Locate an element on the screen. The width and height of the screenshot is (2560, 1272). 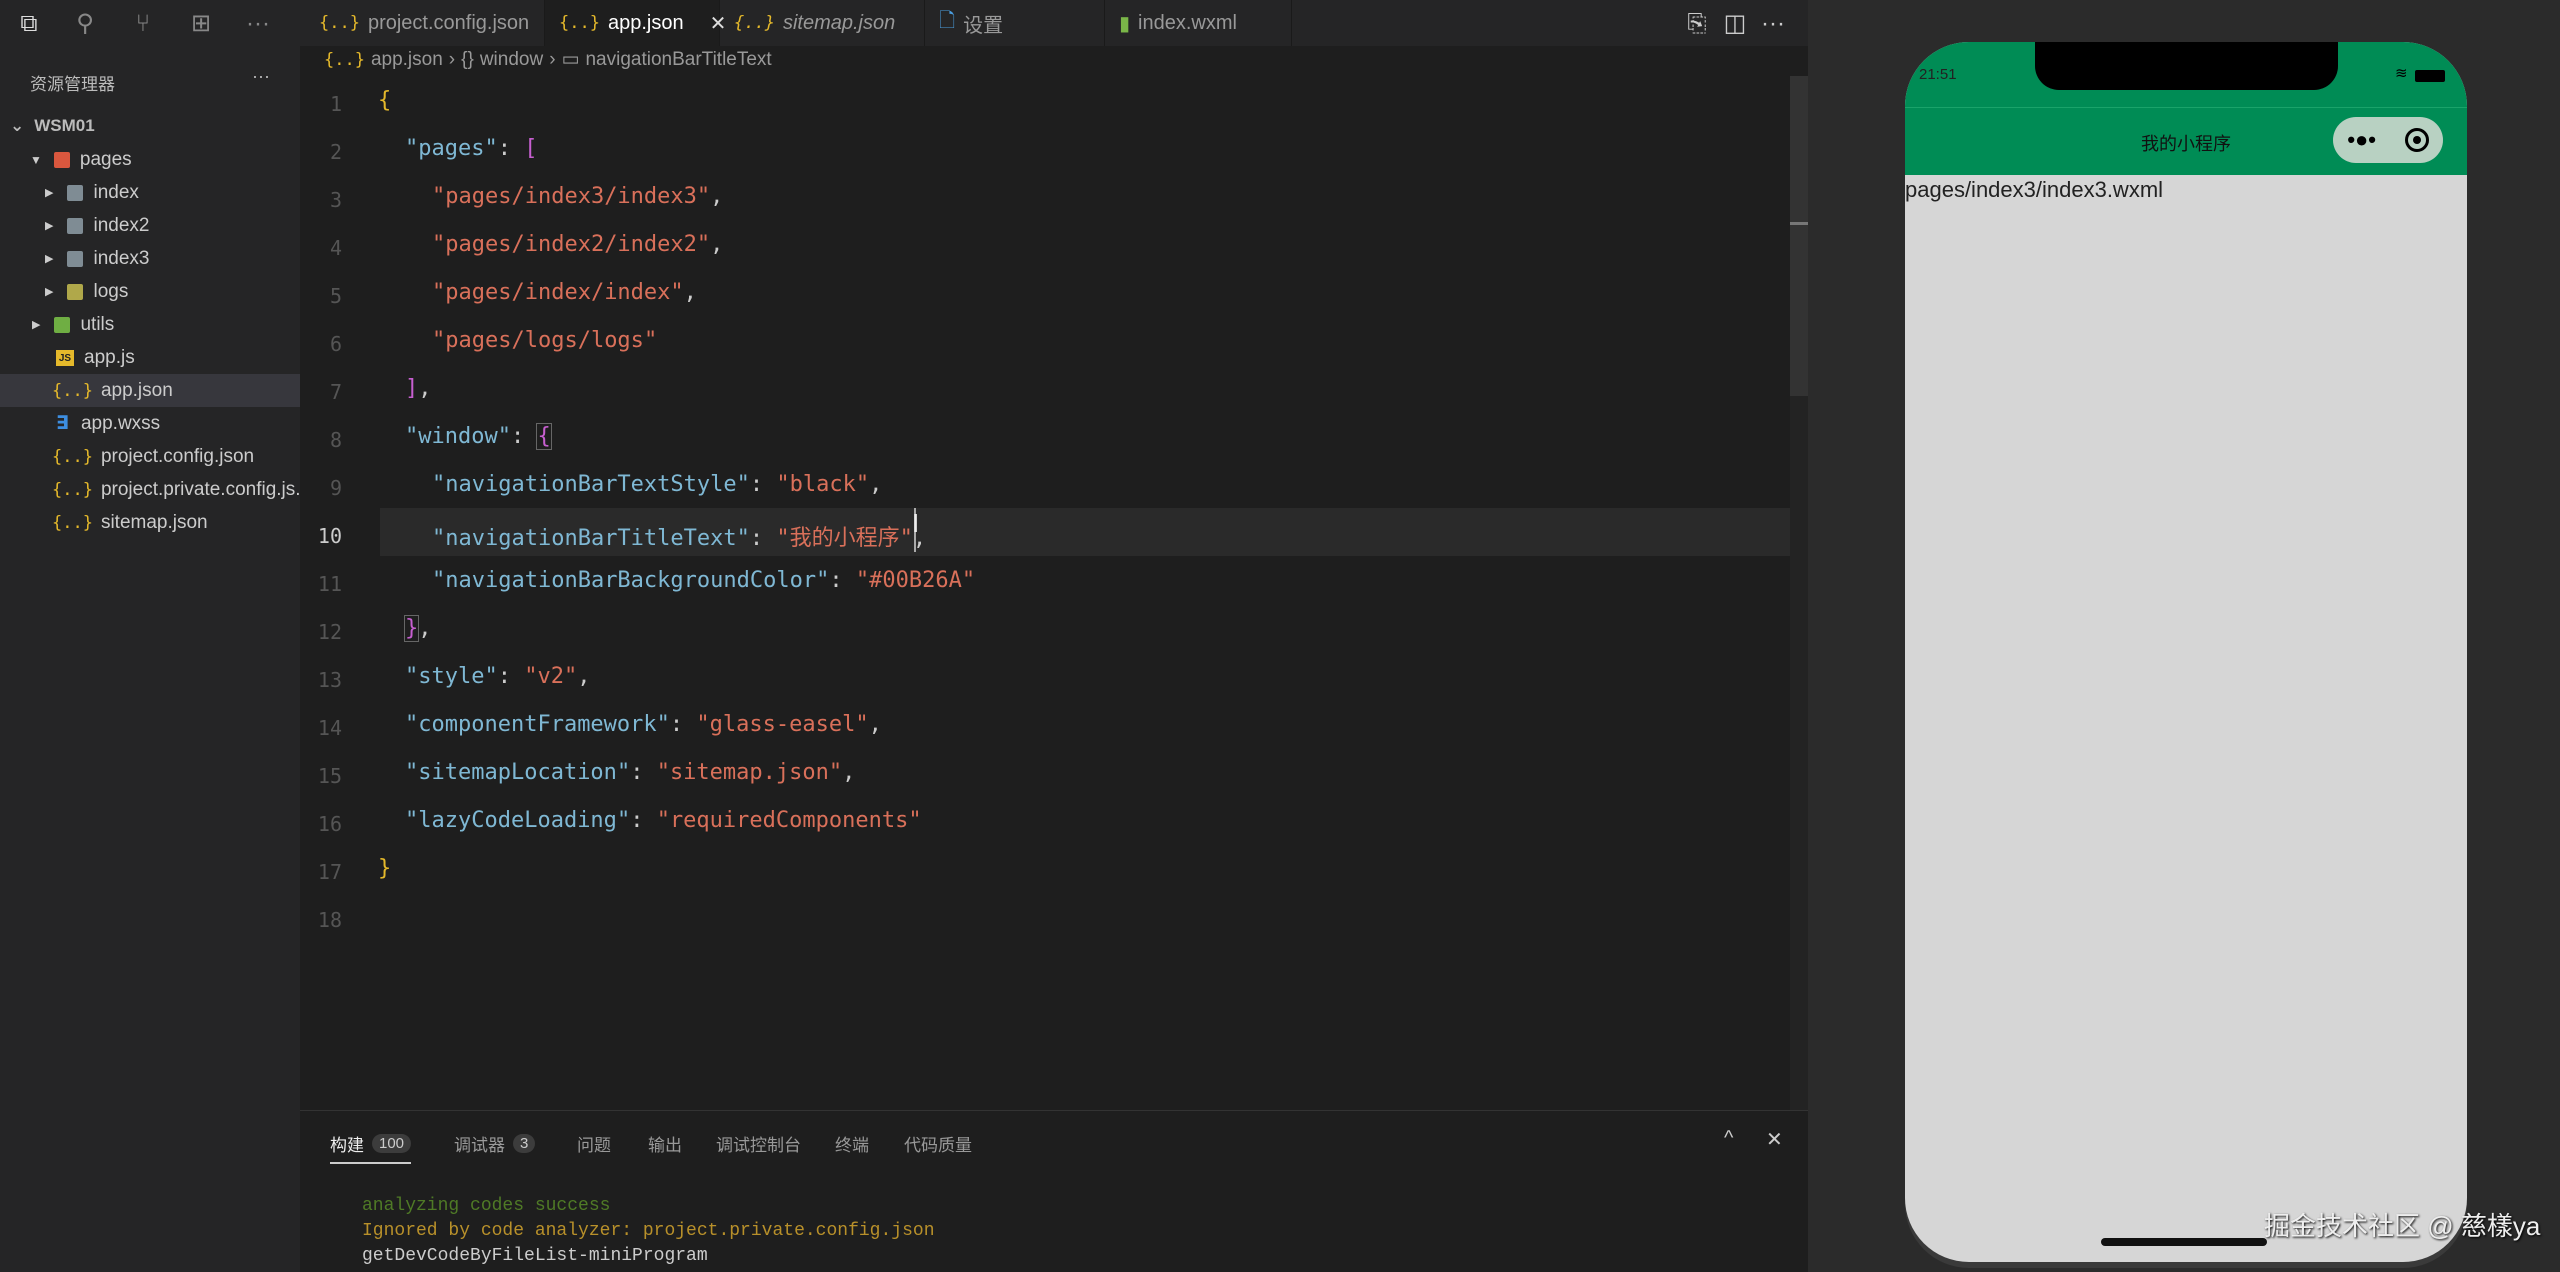
tree-item-logs: ▶ logs is located at coordinates (150, 291).